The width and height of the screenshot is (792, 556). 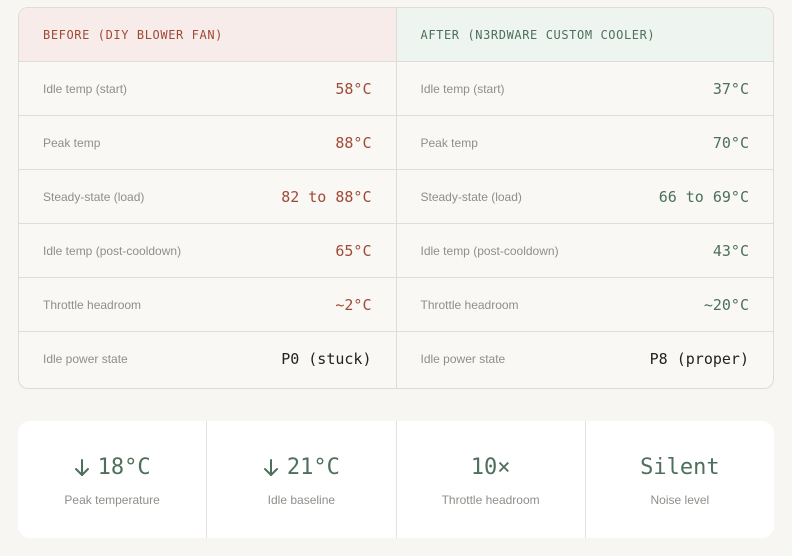 What do you see at coordinates (326, 359) in the screenshot?
I see `row-value: P0 (stuck)` at bounding box center [326, 359].